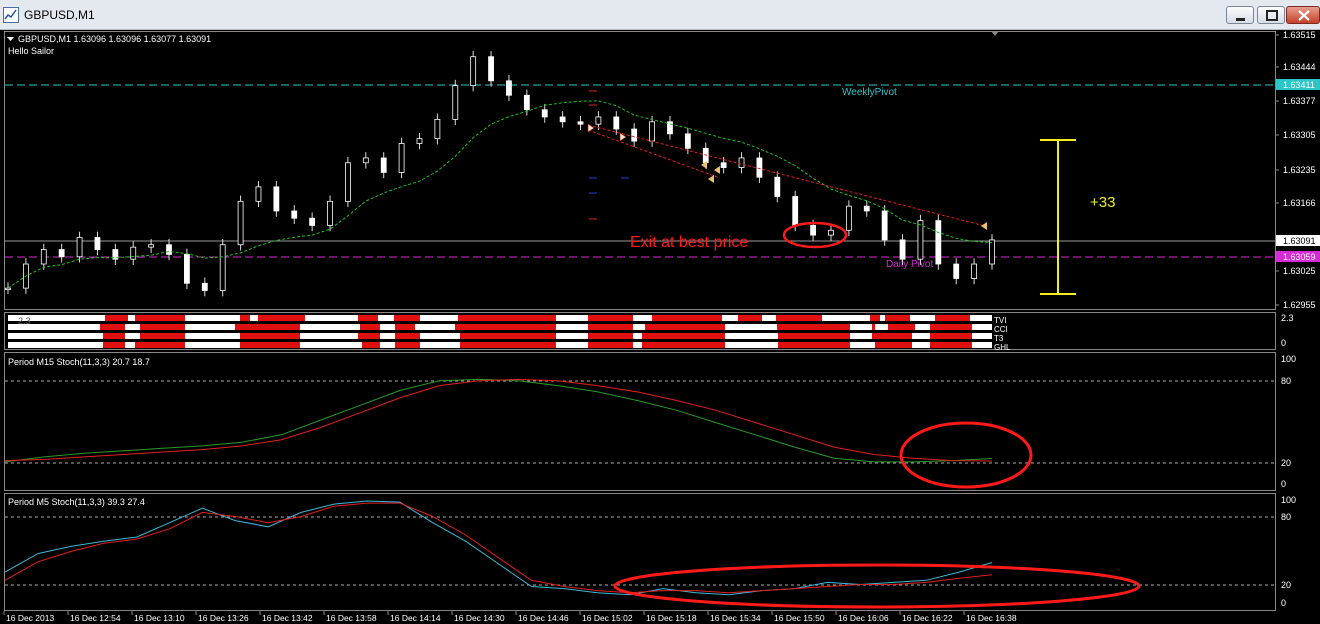 The image size is (1320, 624). Describe the element at coordinates (995, 33) in the screenshot. I see `chart-shift-marker` at that location.